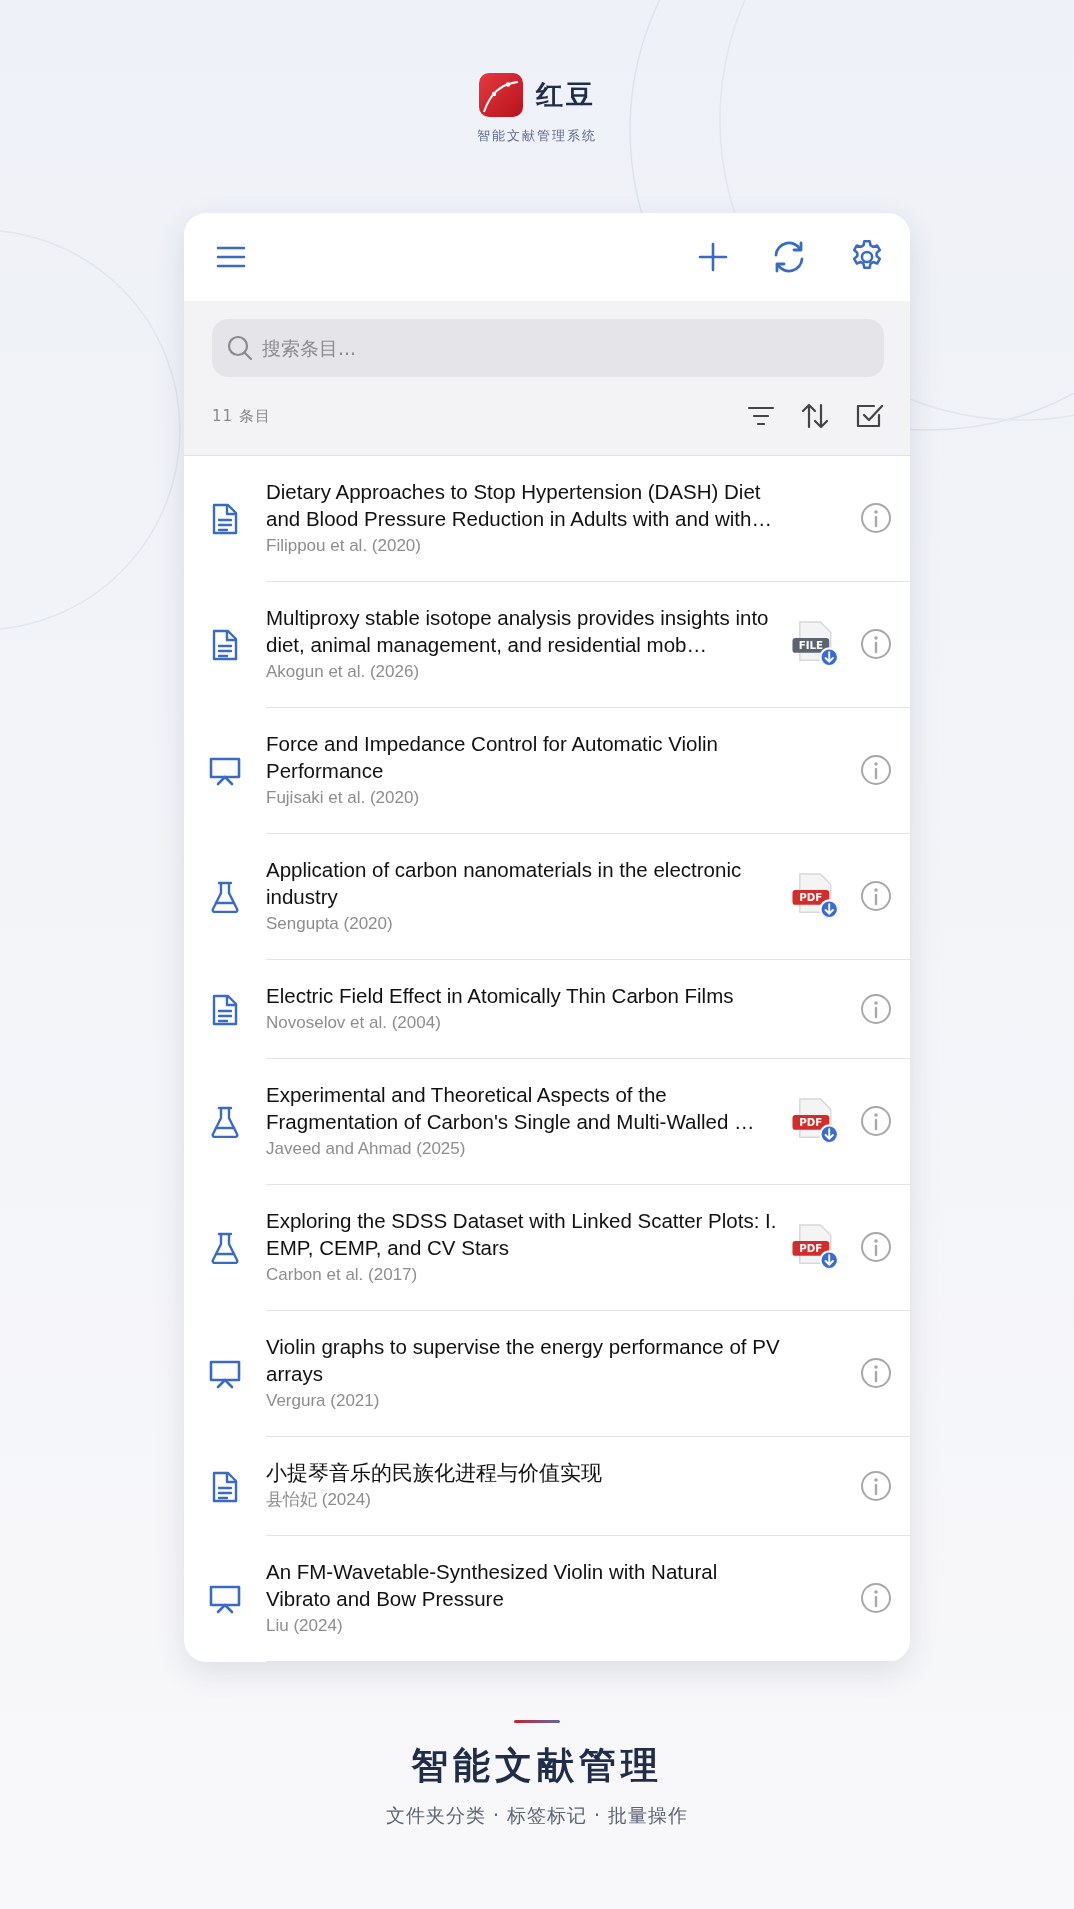  I want to click on item-title: Violin graphs to supervise the energy performance of PV arrays, so click(523, 1360).